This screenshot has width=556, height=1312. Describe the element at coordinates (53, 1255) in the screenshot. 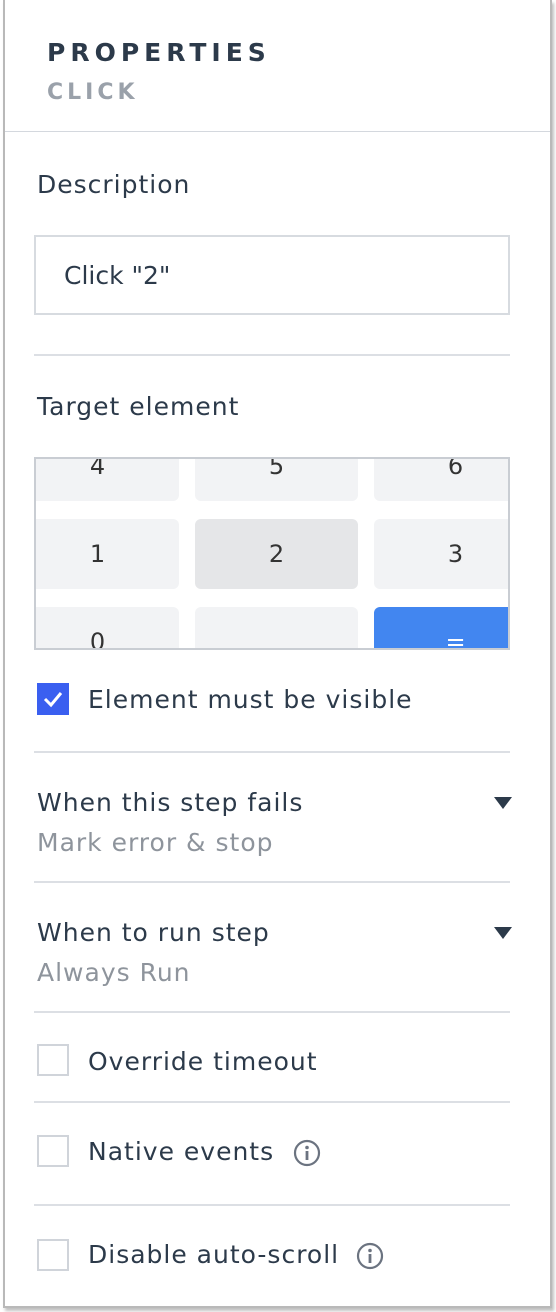

I see `disable-autoscroll-checkbox` at that location.